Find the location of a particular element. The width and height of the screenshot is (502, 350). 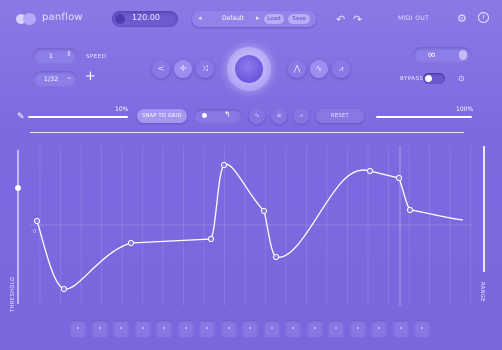

draw-tool-group: ↰ is located at coordinates (218, 116).